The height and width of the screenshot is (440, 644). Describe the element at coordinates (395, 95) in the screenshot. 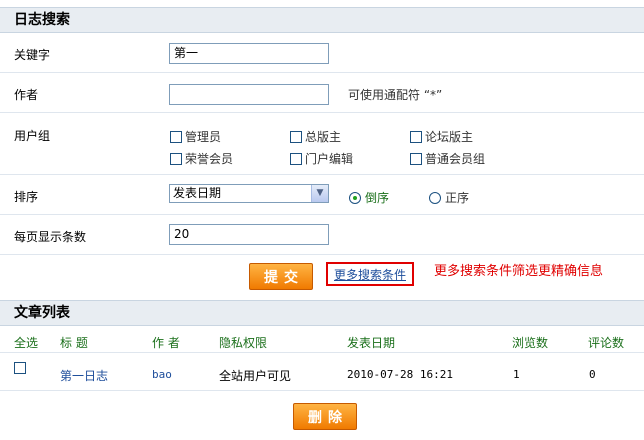

I see `author-hint: 可使用通配符 “*”` at that location.